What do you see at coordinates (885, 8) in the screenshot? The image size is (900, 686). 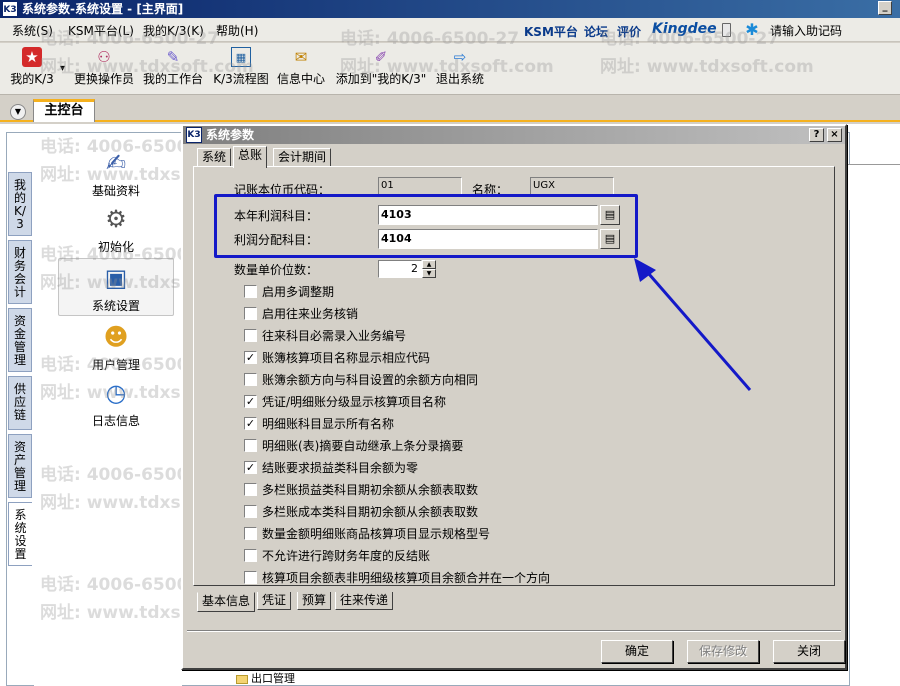 I see `minimize-button: _` at bounding box center [885, 8].